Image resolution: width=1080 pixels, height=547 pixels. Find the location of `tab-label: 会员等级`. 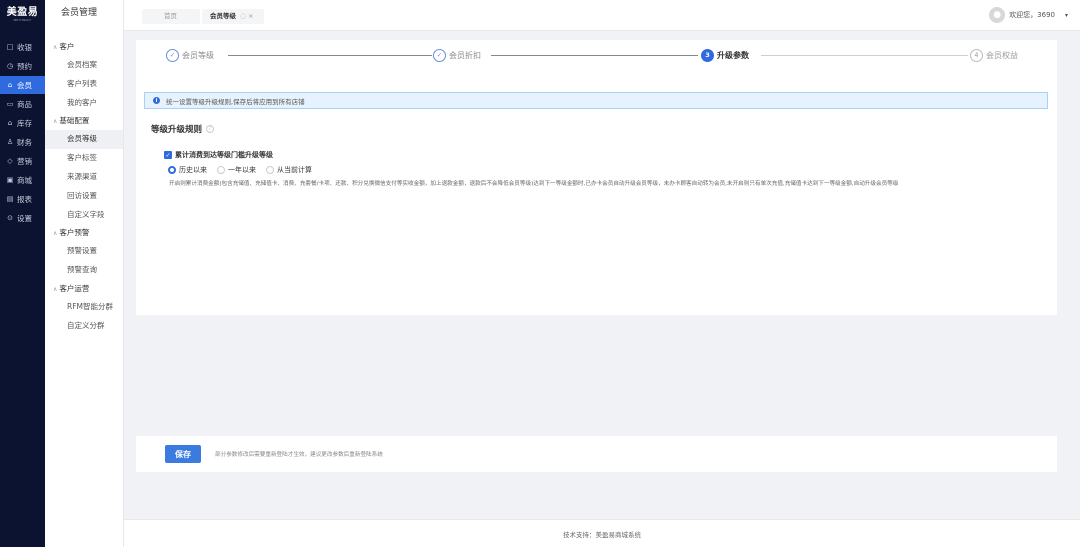

tab-label: 会员等级 is located at coordinates (223, 16).